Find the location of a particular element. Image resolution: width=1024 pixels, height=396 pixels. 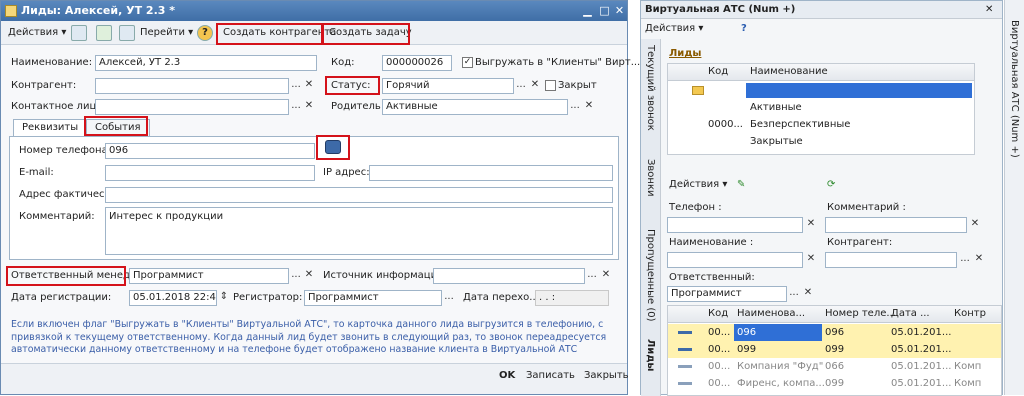

export-checkbox: ✓ is located at coordinates (467, 62).